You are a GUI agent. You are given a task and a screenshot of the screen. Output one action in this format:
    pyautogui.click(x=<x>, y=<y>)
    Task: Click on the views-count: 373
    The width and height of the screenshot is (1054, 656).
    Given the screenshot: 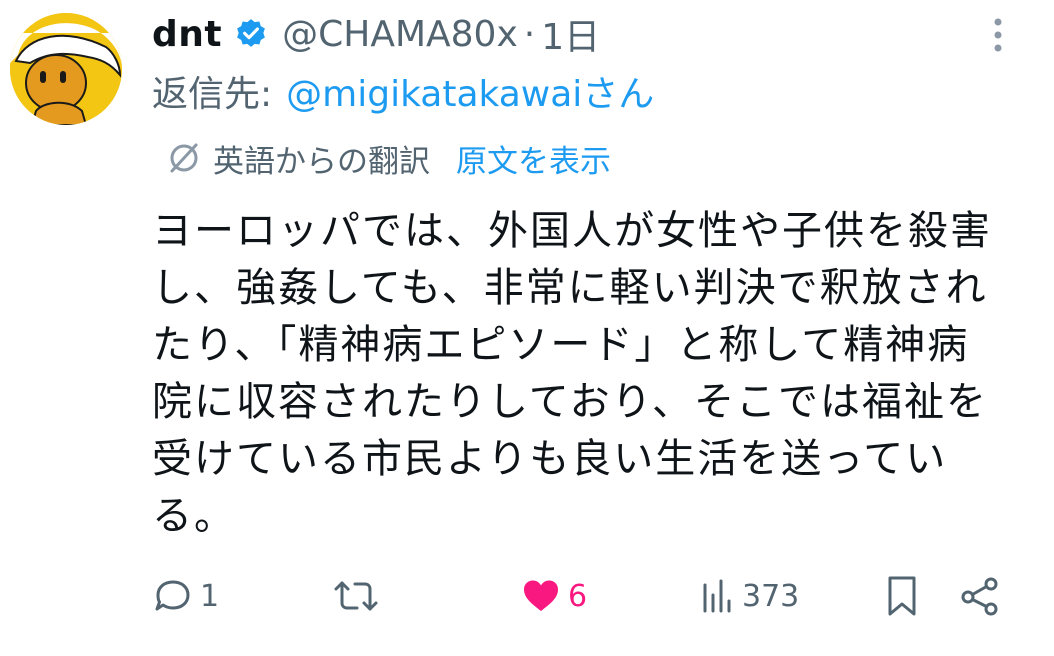 What is the action you would take?
    pyautogui.click(x=771, y=596)
    